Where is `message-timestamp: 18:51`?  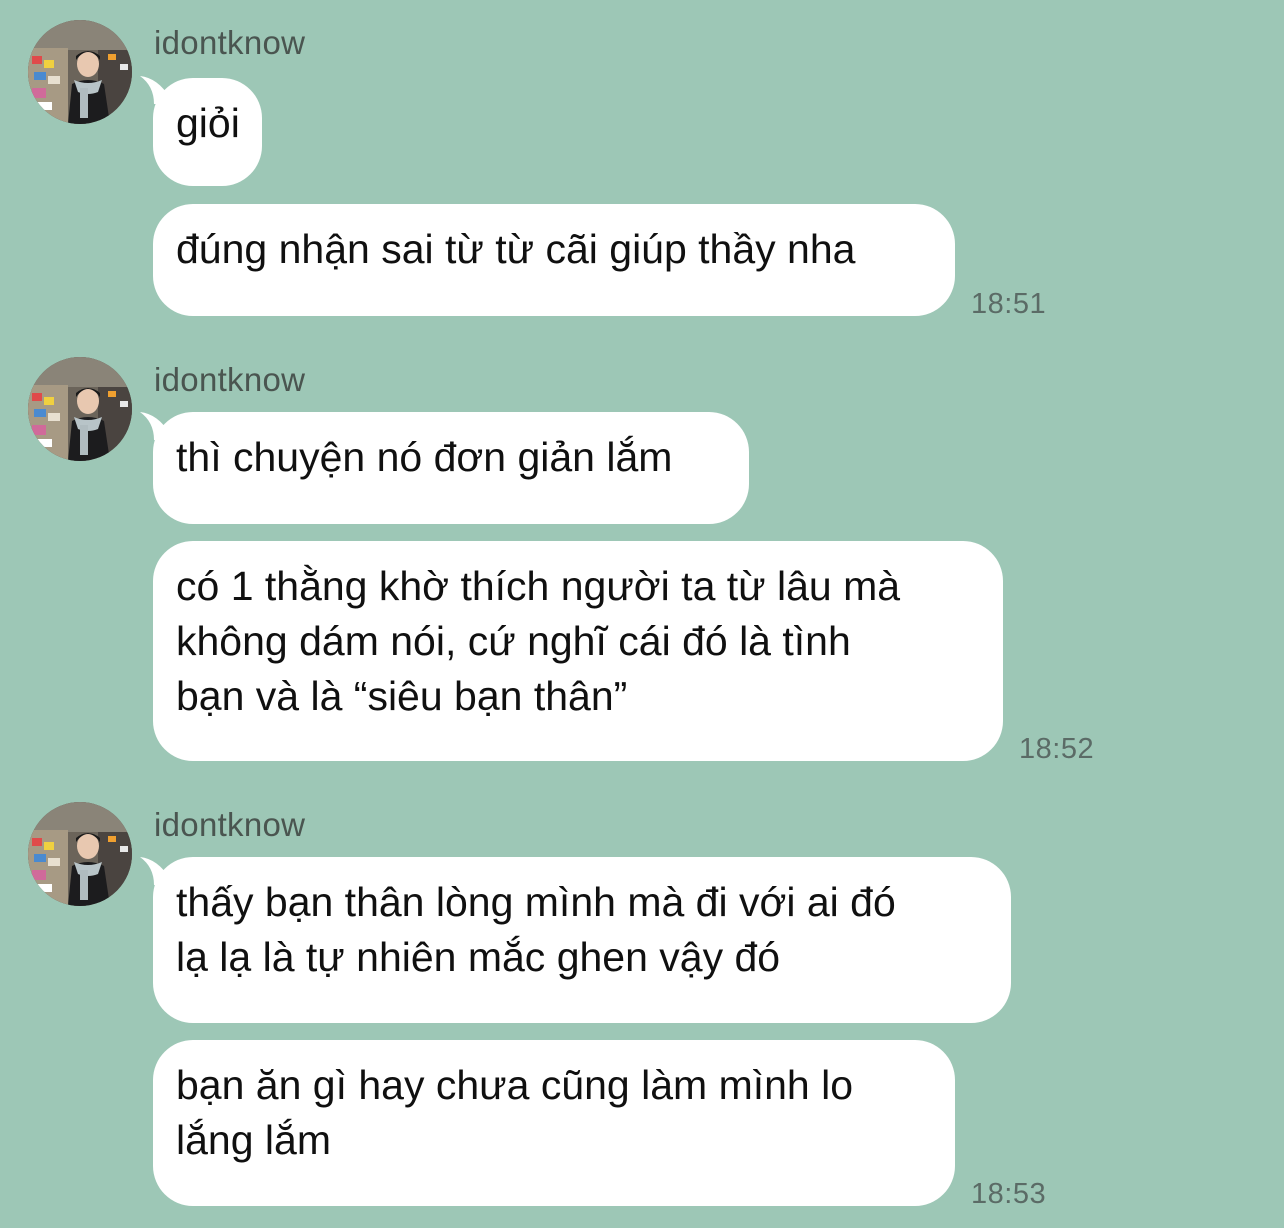
message-timestamp: 18:51 is located at coordinates (1009, 304).